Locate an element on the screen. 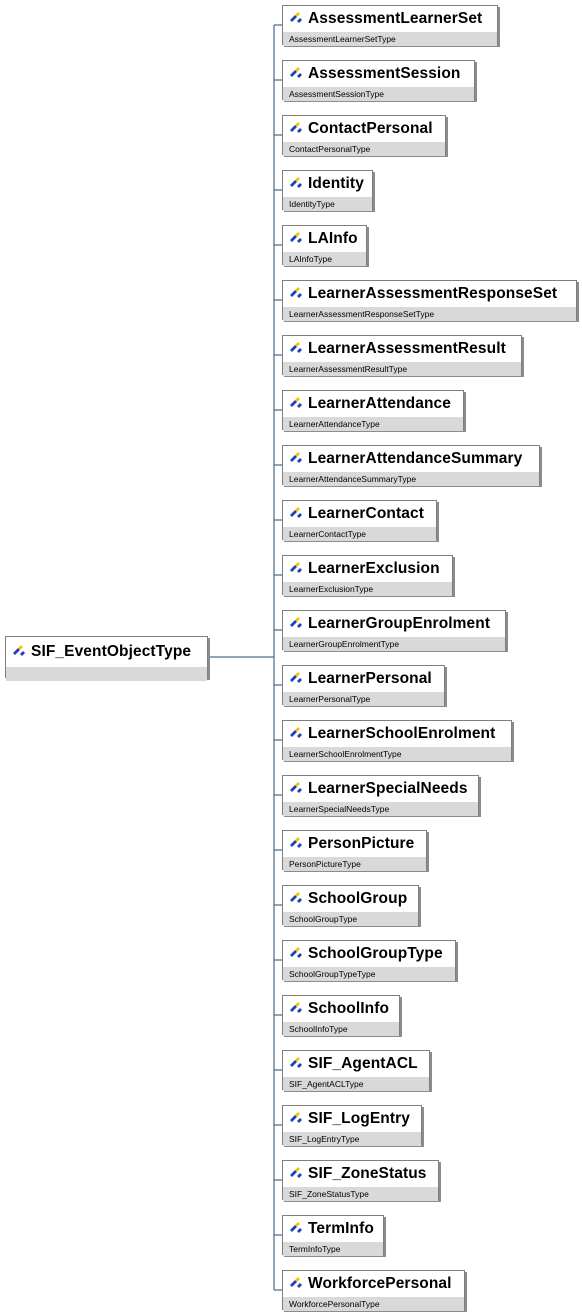  child-element-box: AssessmentSession AssessmentSessionType is located at coordinates (378, 80).